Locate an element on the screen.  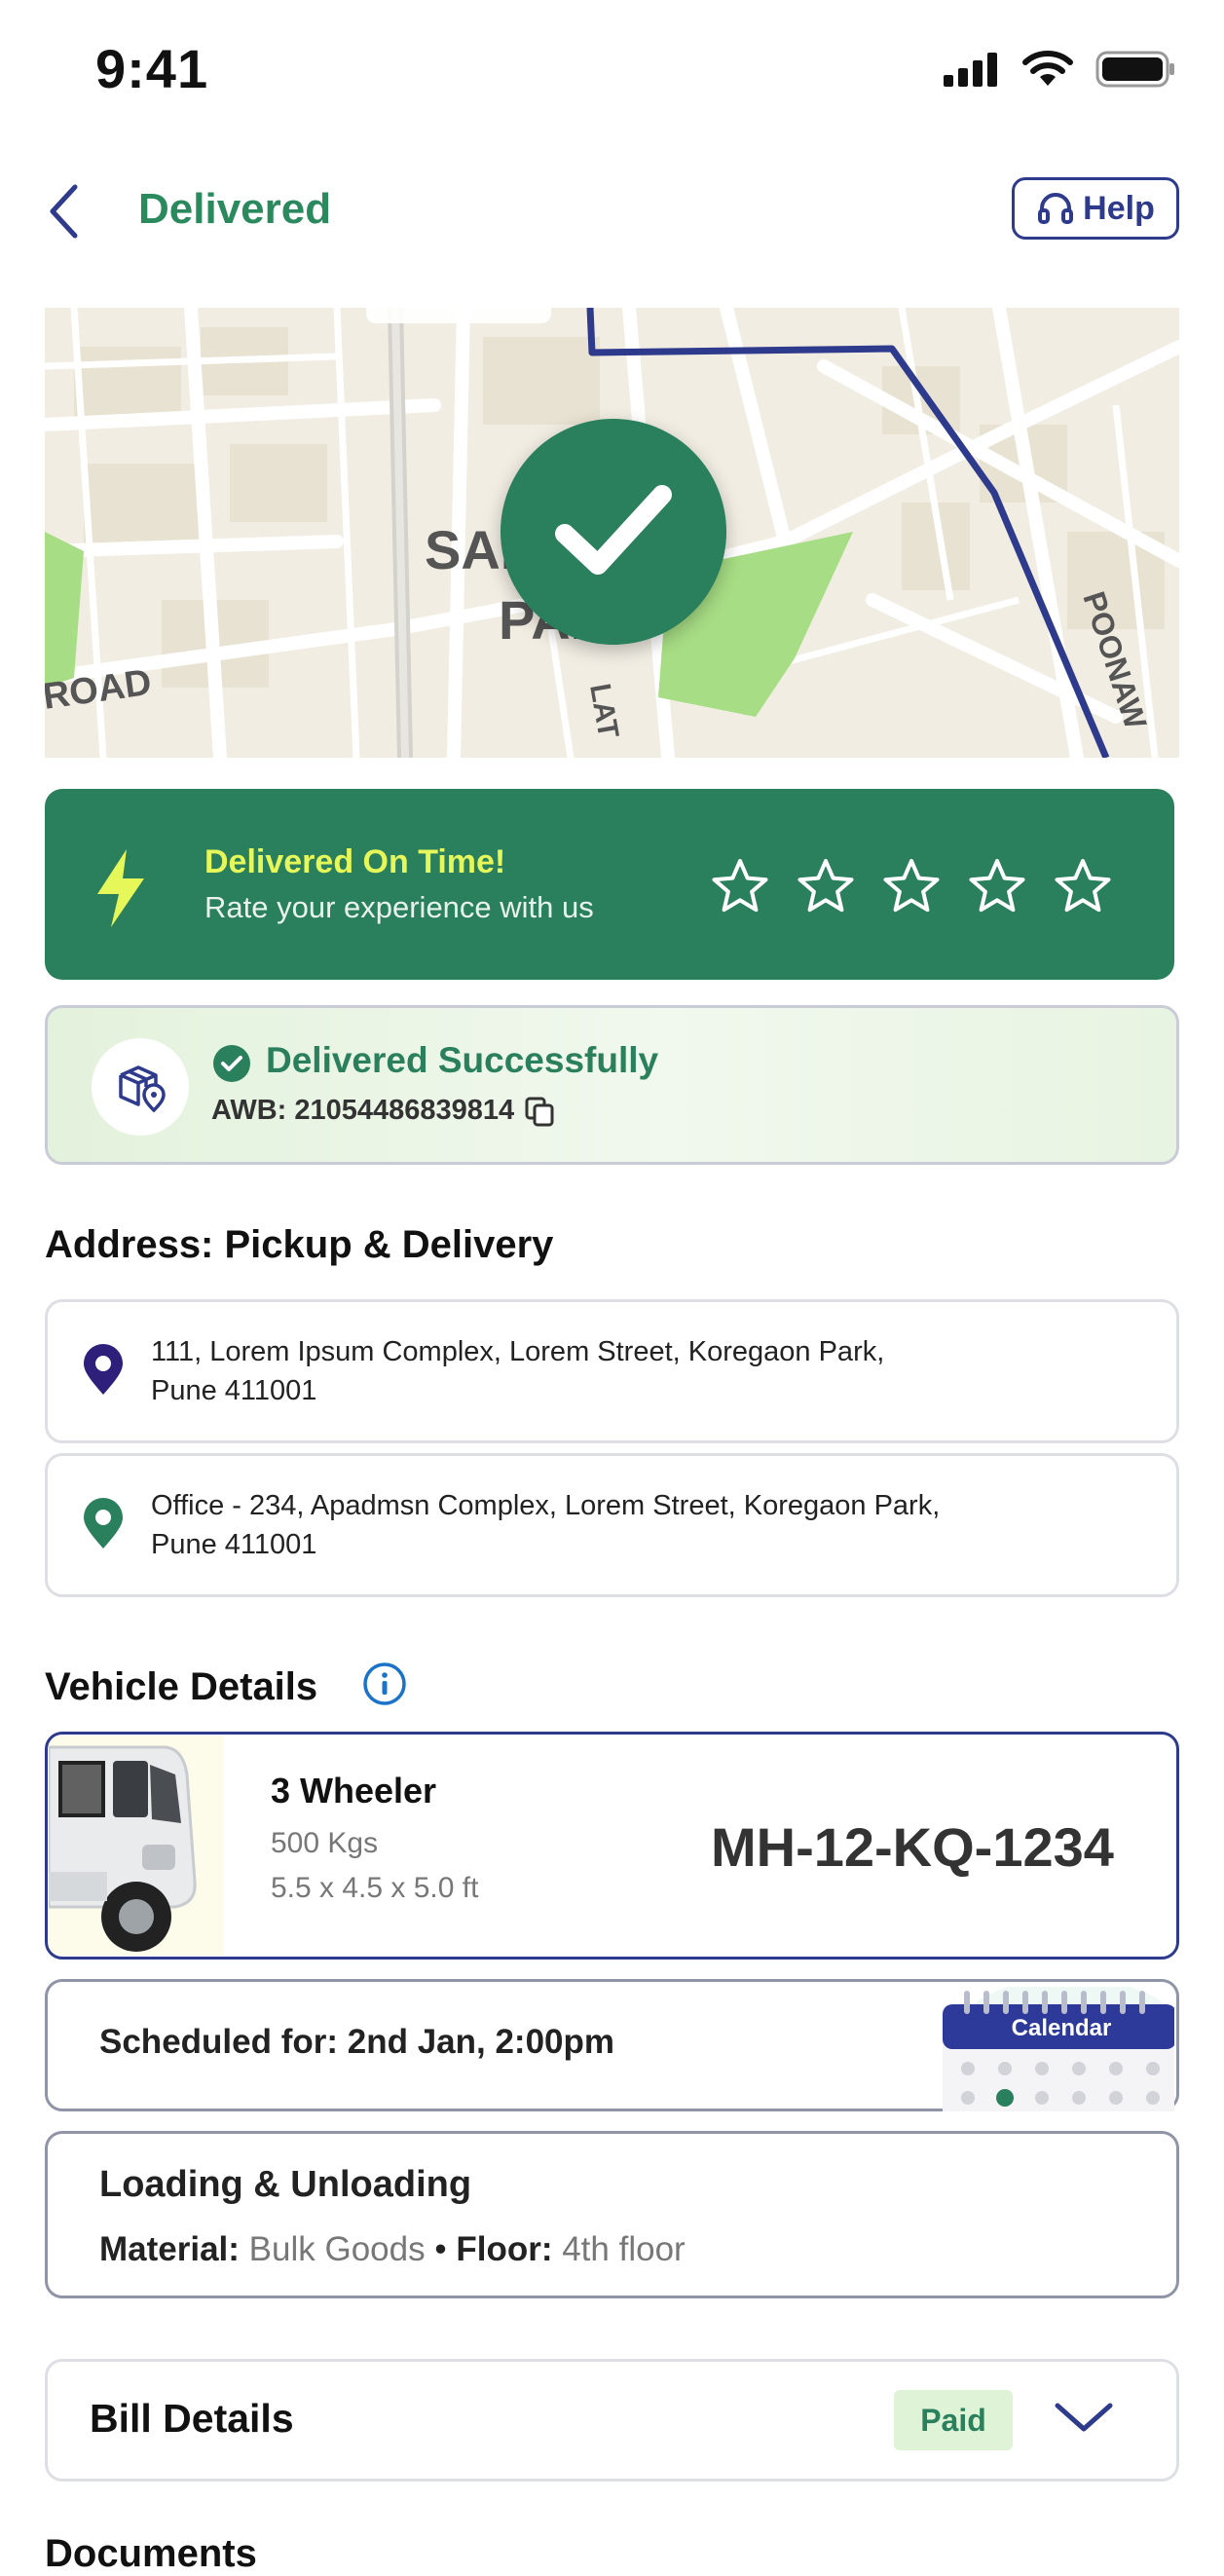
back-button is located at coordinates (63, 211).